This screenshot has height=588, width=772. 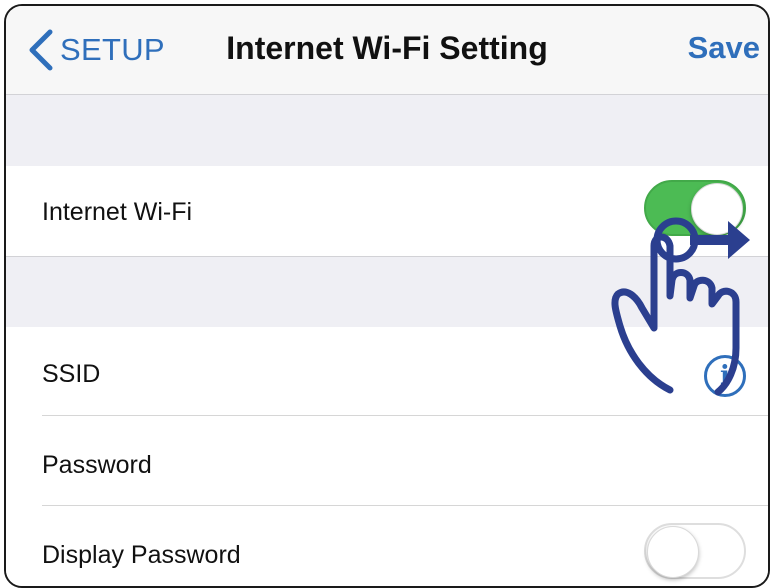 I want to click on internet-wifi-toggle, so click(x=695, y=208).